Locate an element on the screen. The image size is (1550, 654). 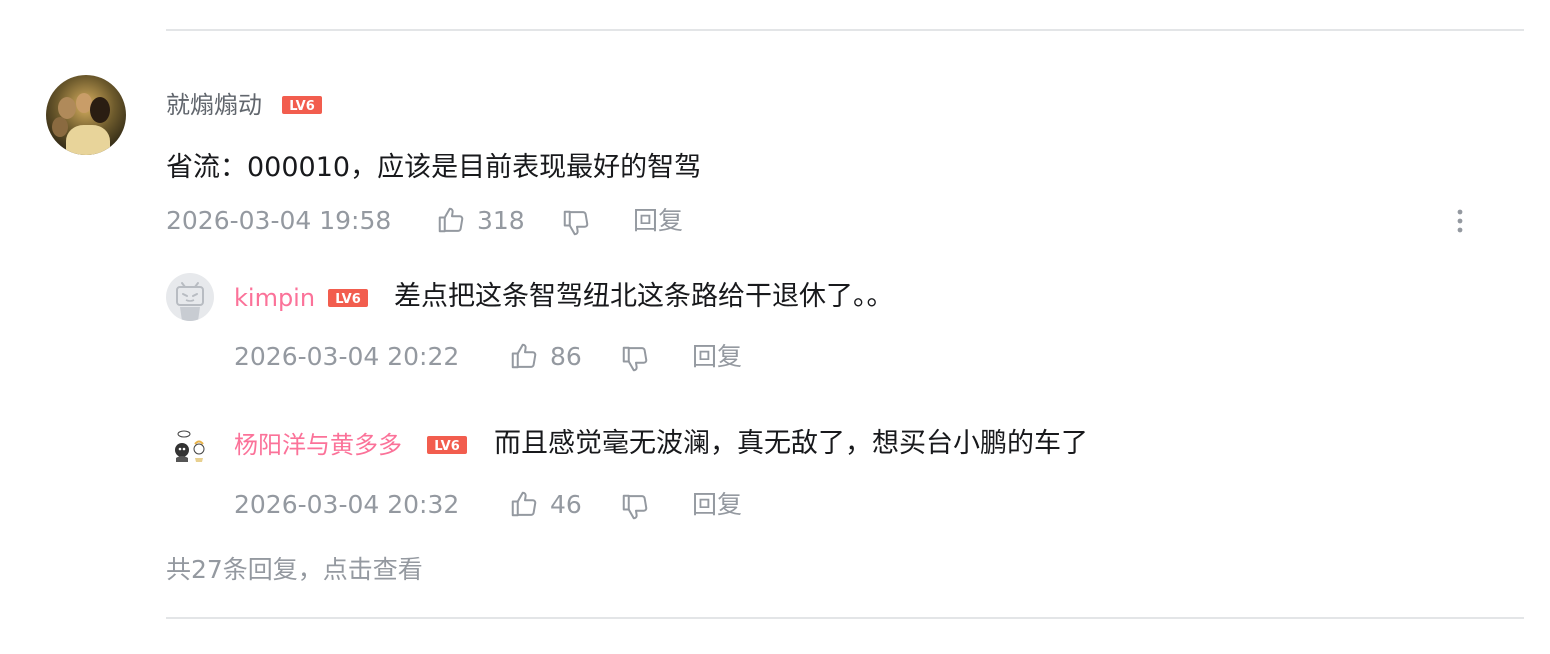
view-more-replies-link: 共27条回复，点击查看 is located at coordinates (294, 570).